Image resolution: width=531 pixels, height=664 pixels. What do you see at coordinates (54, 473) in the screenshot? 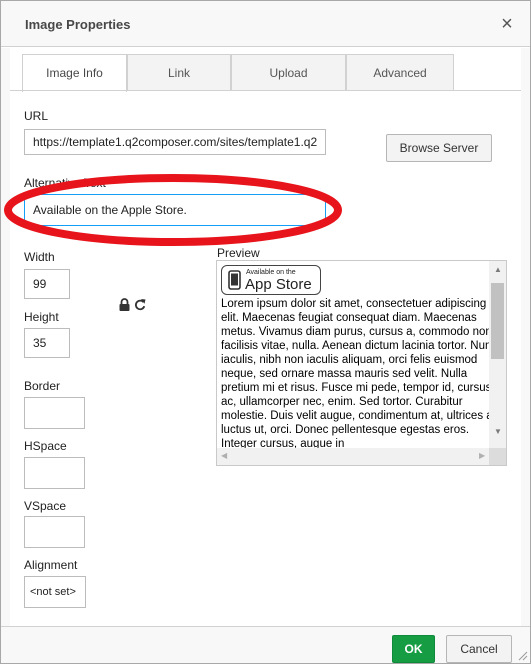
I see `hspace-input` at bounding box center [54, 473].